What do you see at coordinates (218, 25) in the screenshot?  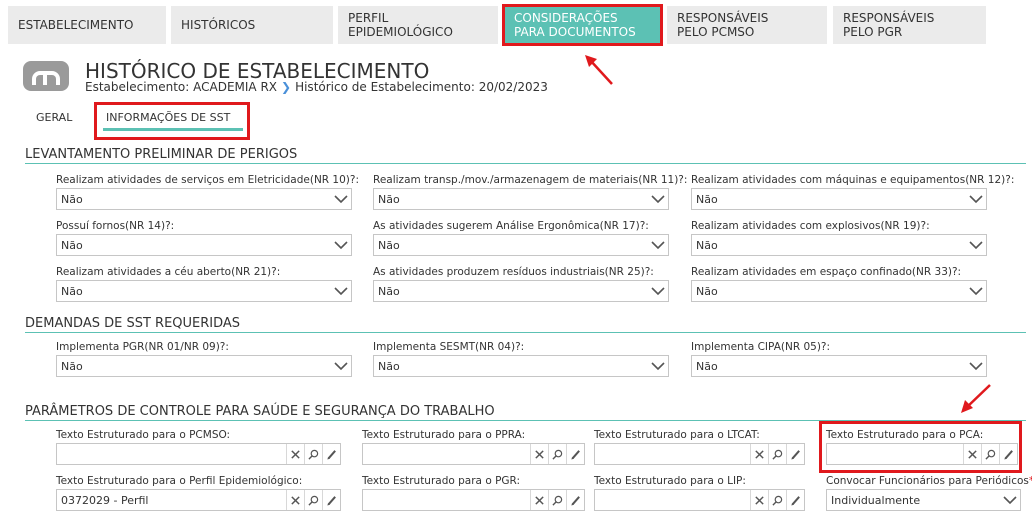 I see `tab-label: HISTÓRICOS` at bounding box center [218, 25].